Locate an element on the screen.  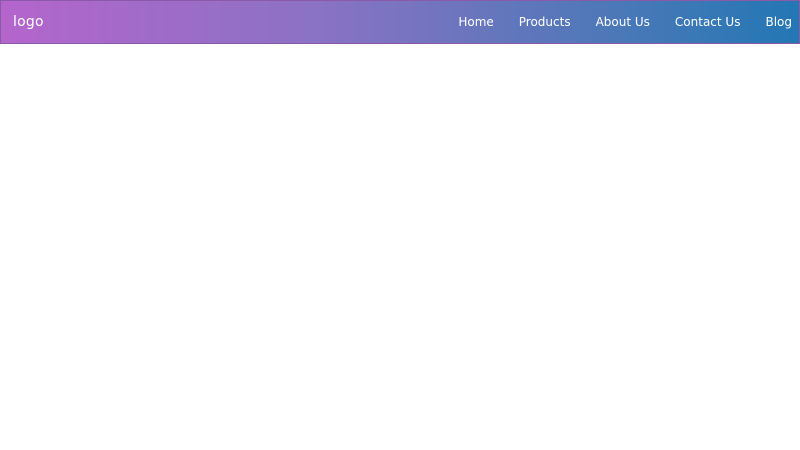
nav-links: Home Products About Us Contact Us Blog is located at coordinates (625, 22).